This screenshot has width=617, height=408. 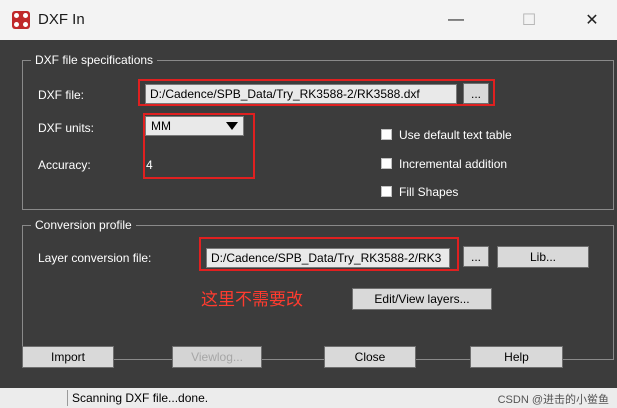 I want to click on import-button: Import, so click(x=68, y=357).